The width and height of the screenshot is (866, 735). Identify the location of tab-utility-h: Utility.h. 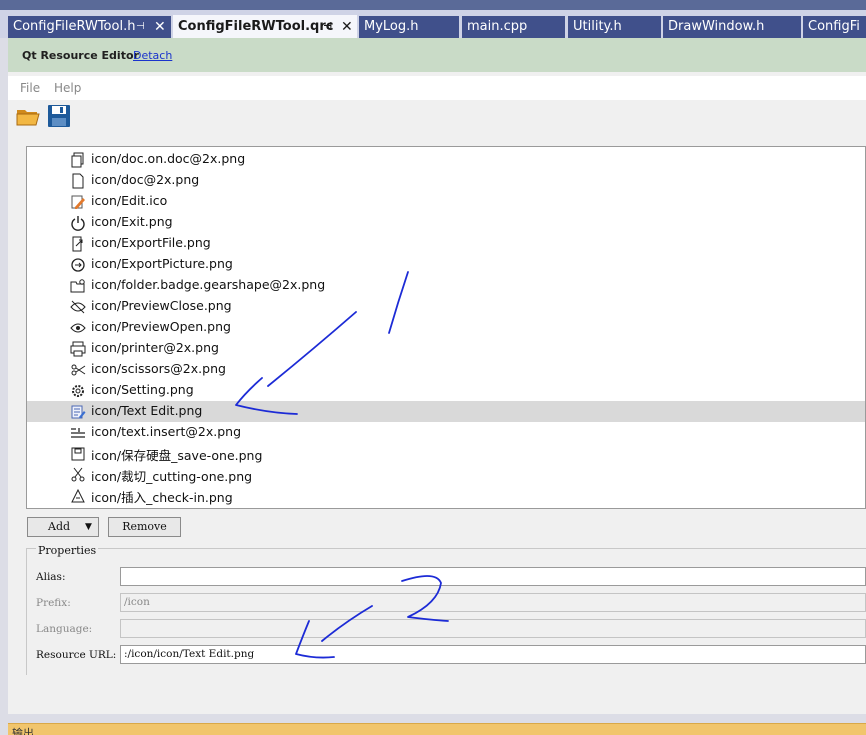
(614, 27).